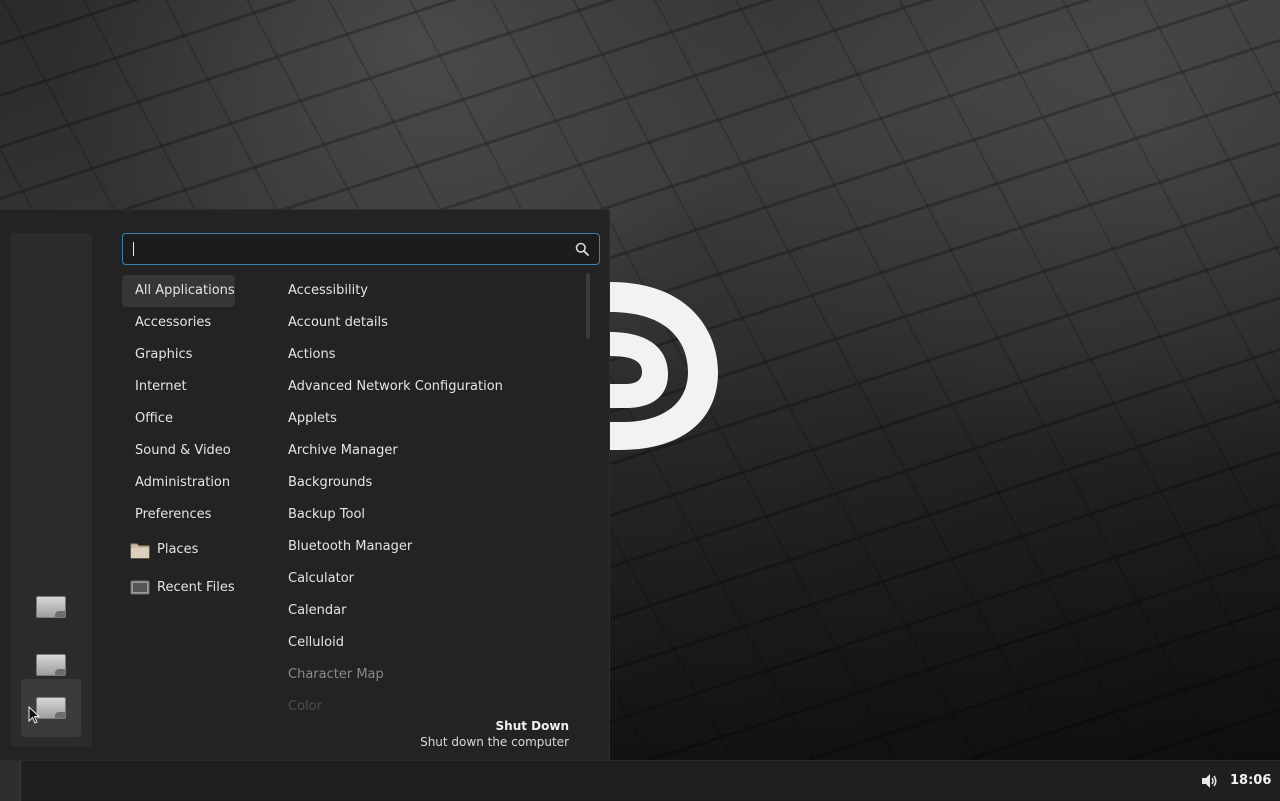 This screenshot has height=801, width=1280. What do you see at coordinates (426, 323) in the screenshot?
I see `app-account-details: Account details` at bounding box center [426, 323].